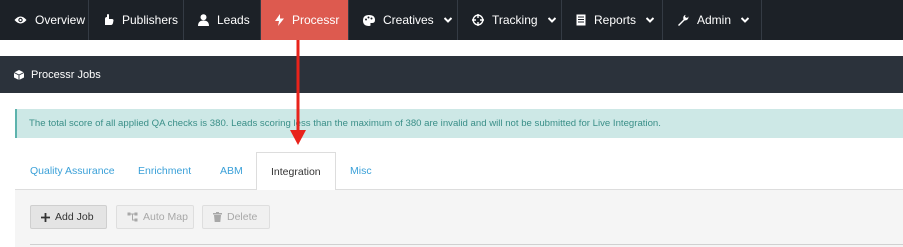  What do you see at coordinates (72, 171) in the screenshot?
I see `tab-quality-assurance: Quality Assurance` at bounding box center [72, 171].